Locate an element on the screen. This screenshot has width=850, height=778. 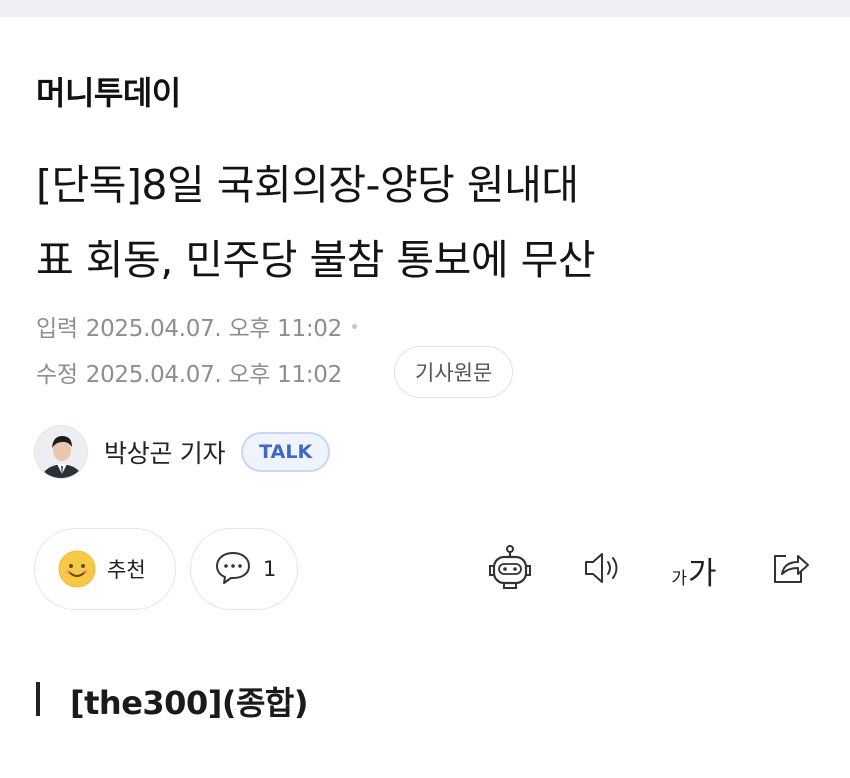
listen-button is located at coordinates (602, 570).